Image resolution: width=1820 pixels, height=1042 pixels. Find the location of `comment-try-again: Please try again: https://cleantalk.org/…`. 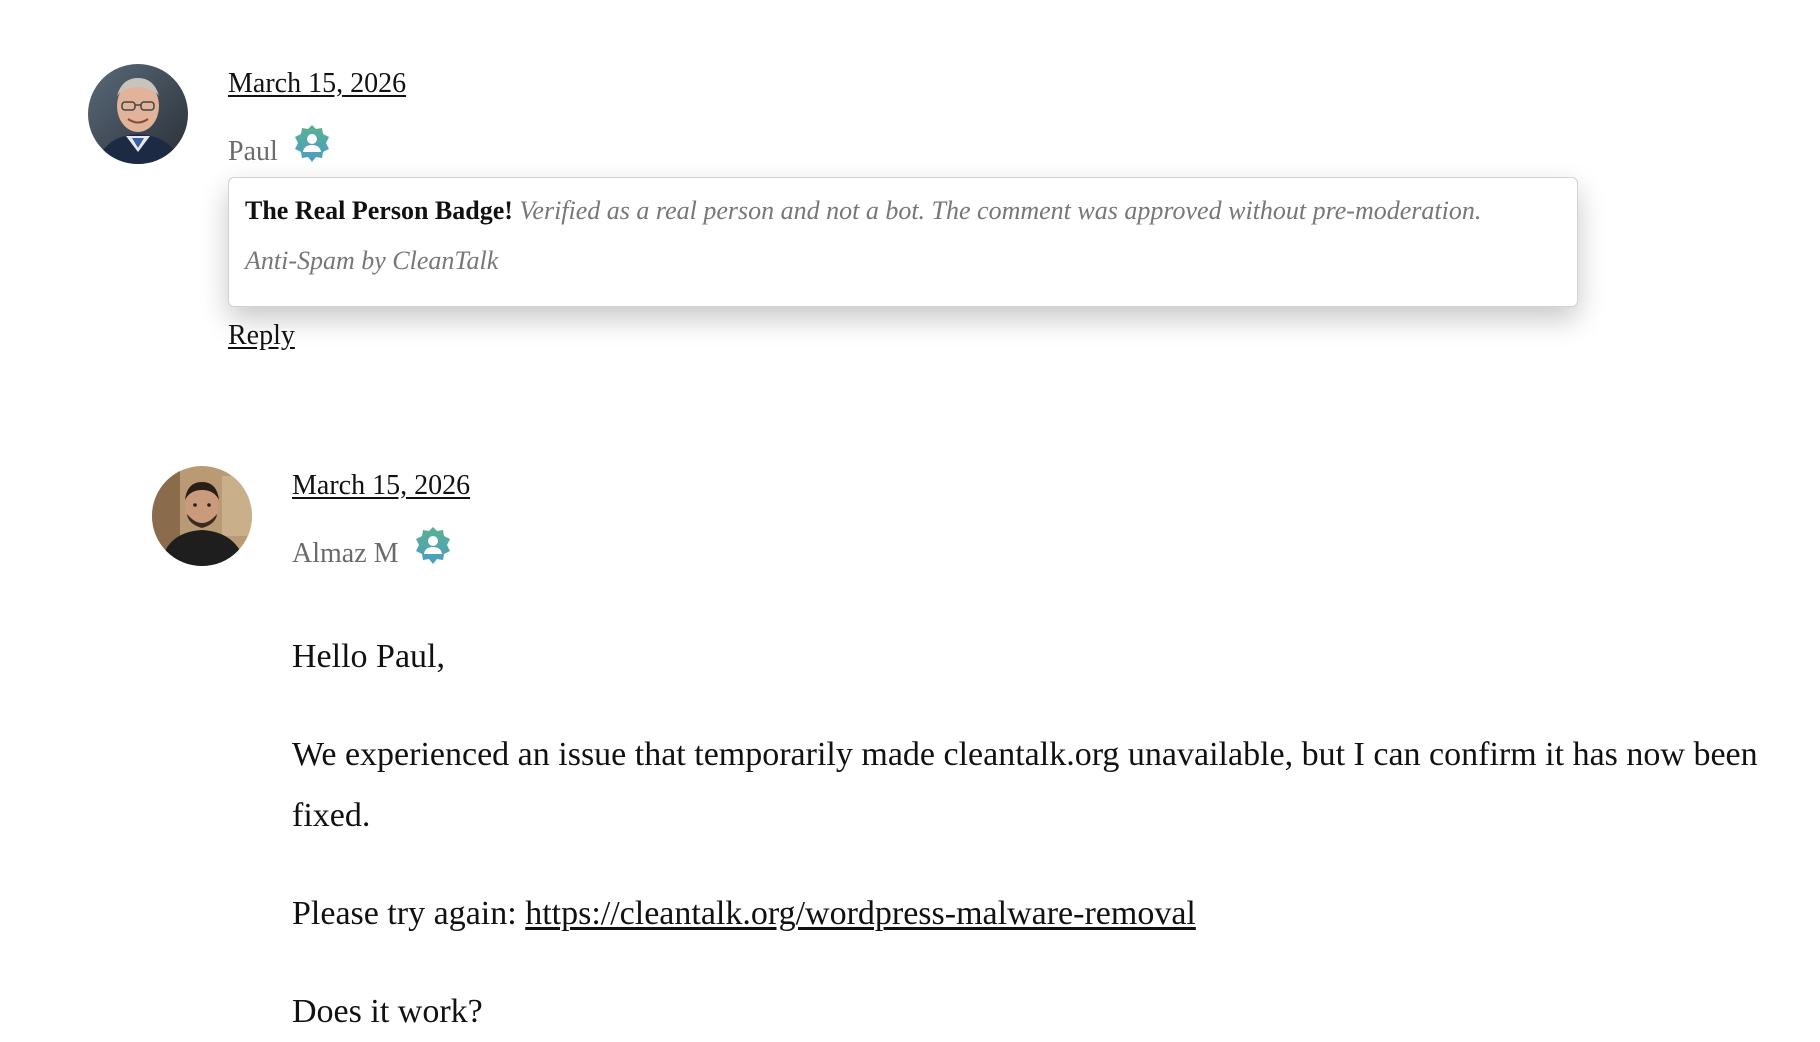

comment-try-again: Please try again: https://cleantalk.org/… is located at coordinates (1042, 913).